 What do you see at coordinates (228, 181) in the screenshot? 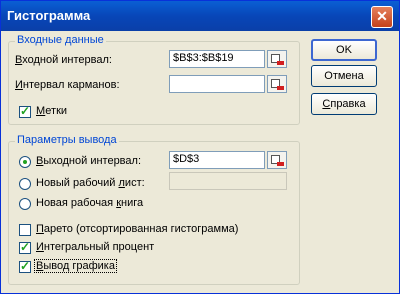
I see `new-worksheet-field` at bounding box center [228, 181].